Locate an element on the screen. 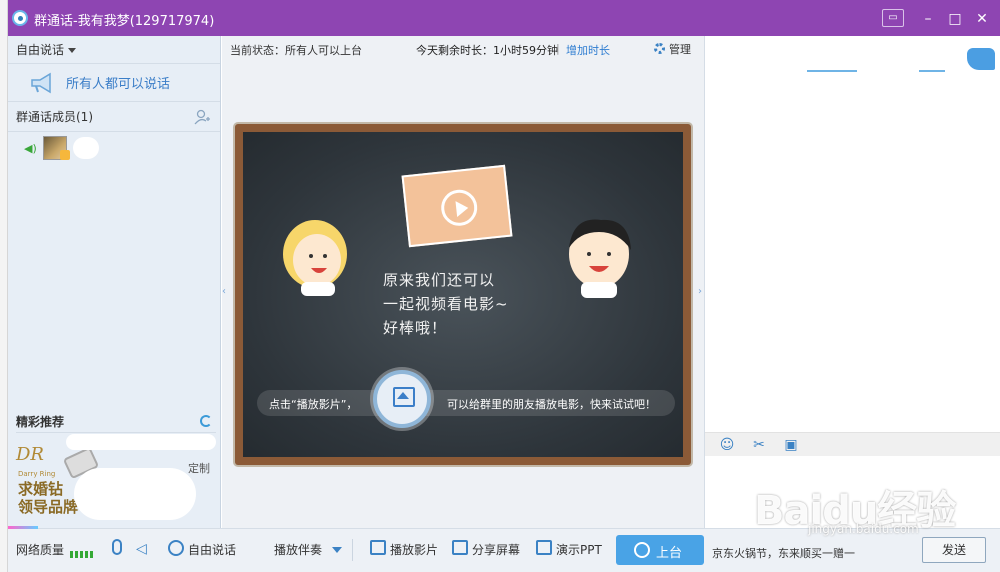 The image size is (1000, 572). maximize-icon: □ is located at coordinates (955, 19).